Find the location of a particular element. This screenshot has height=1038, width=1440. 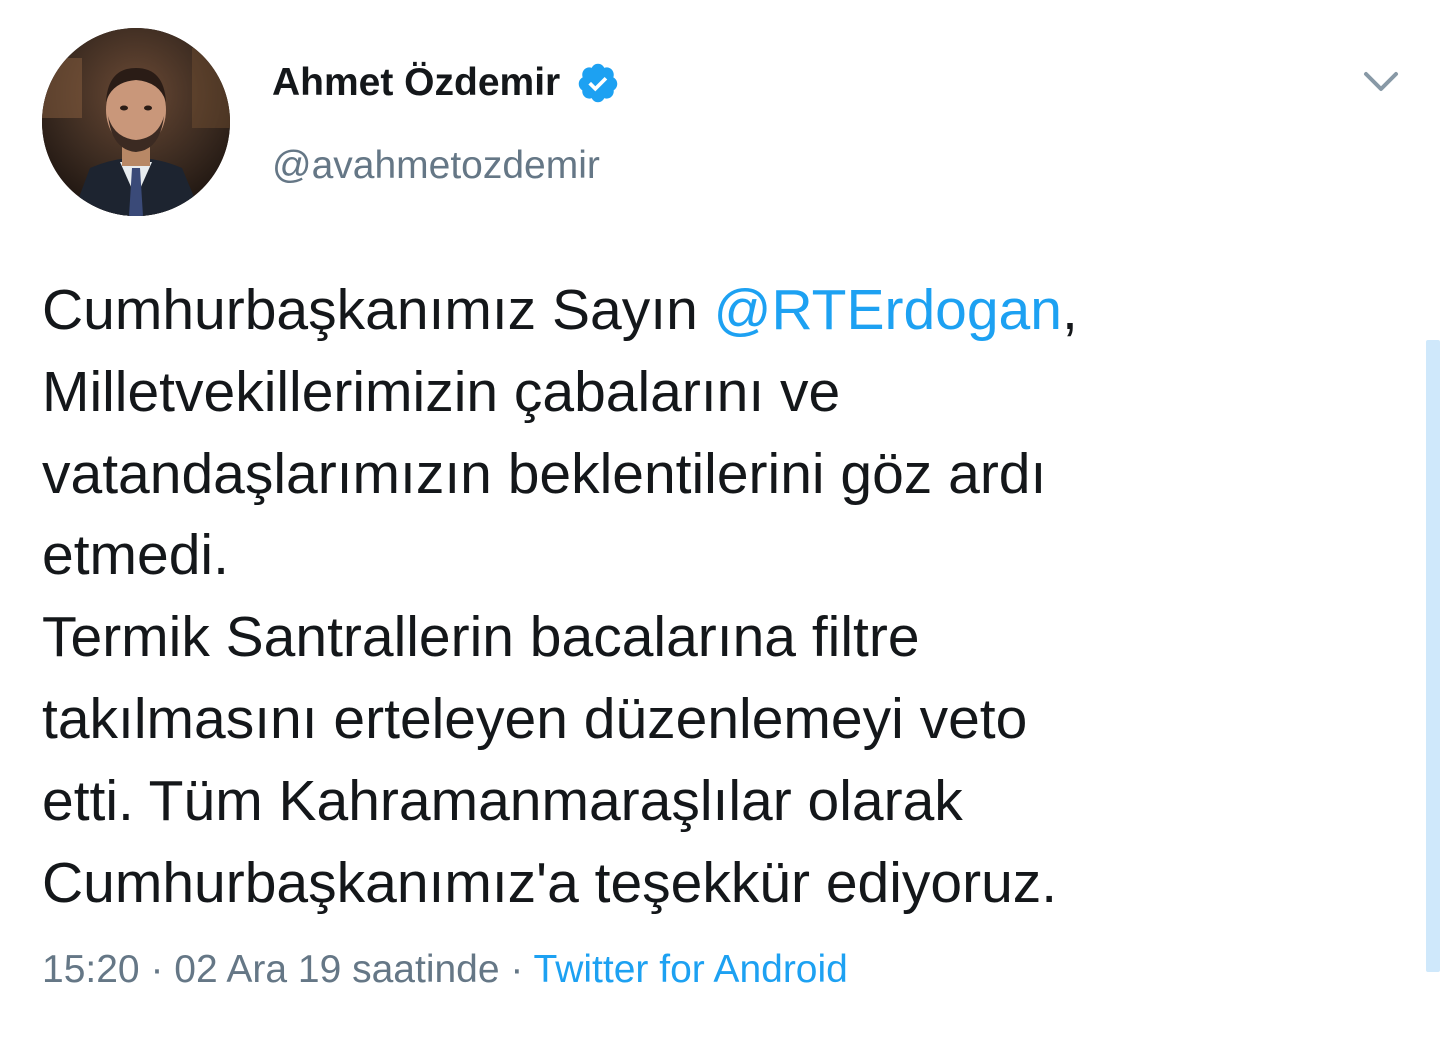

display-name: Ahmet Özdemir is located at coordinates (416, 83).